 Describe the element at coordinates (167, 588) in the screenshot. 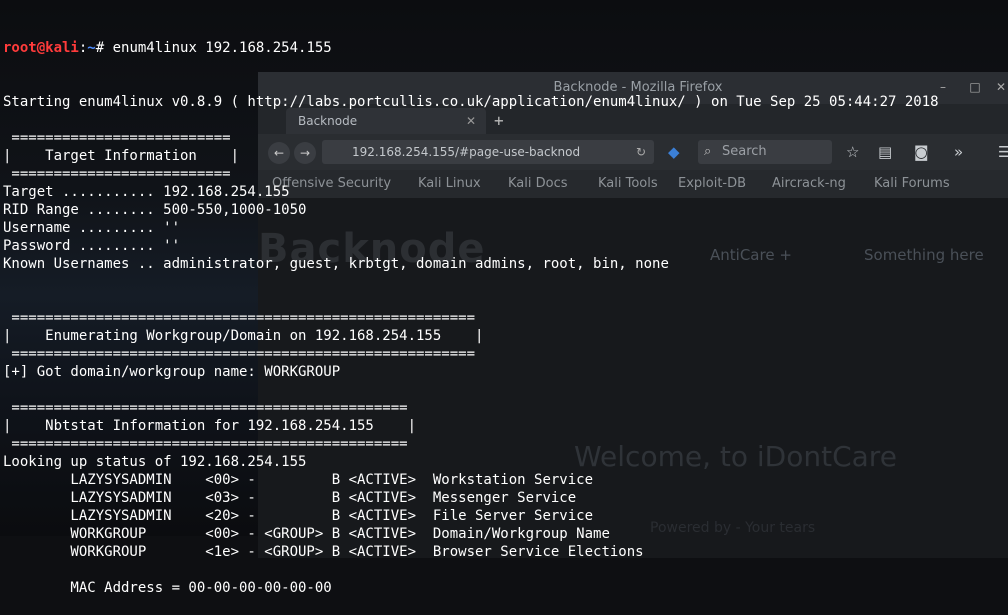

I see `terminal-line: MAC Address = 00-00-00-00-00-00` at that location.